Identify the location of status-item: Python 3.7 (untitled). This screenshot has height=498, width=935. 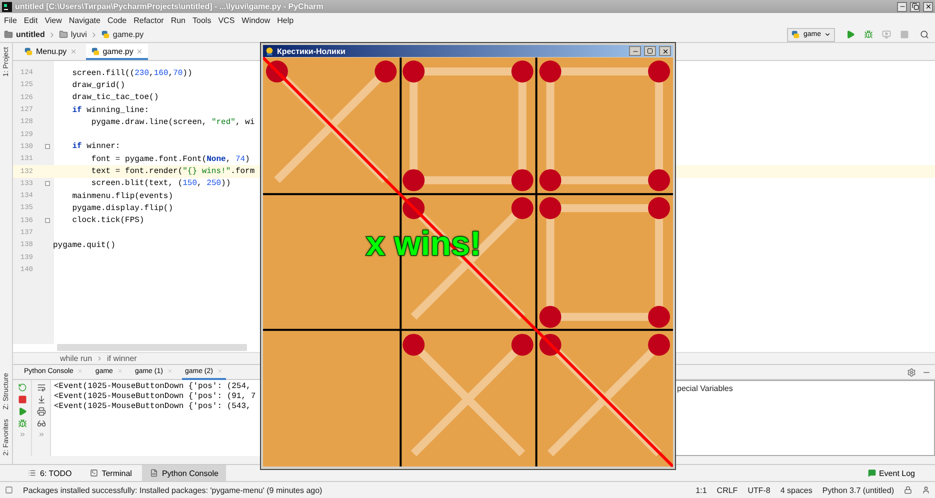
(858, 490).